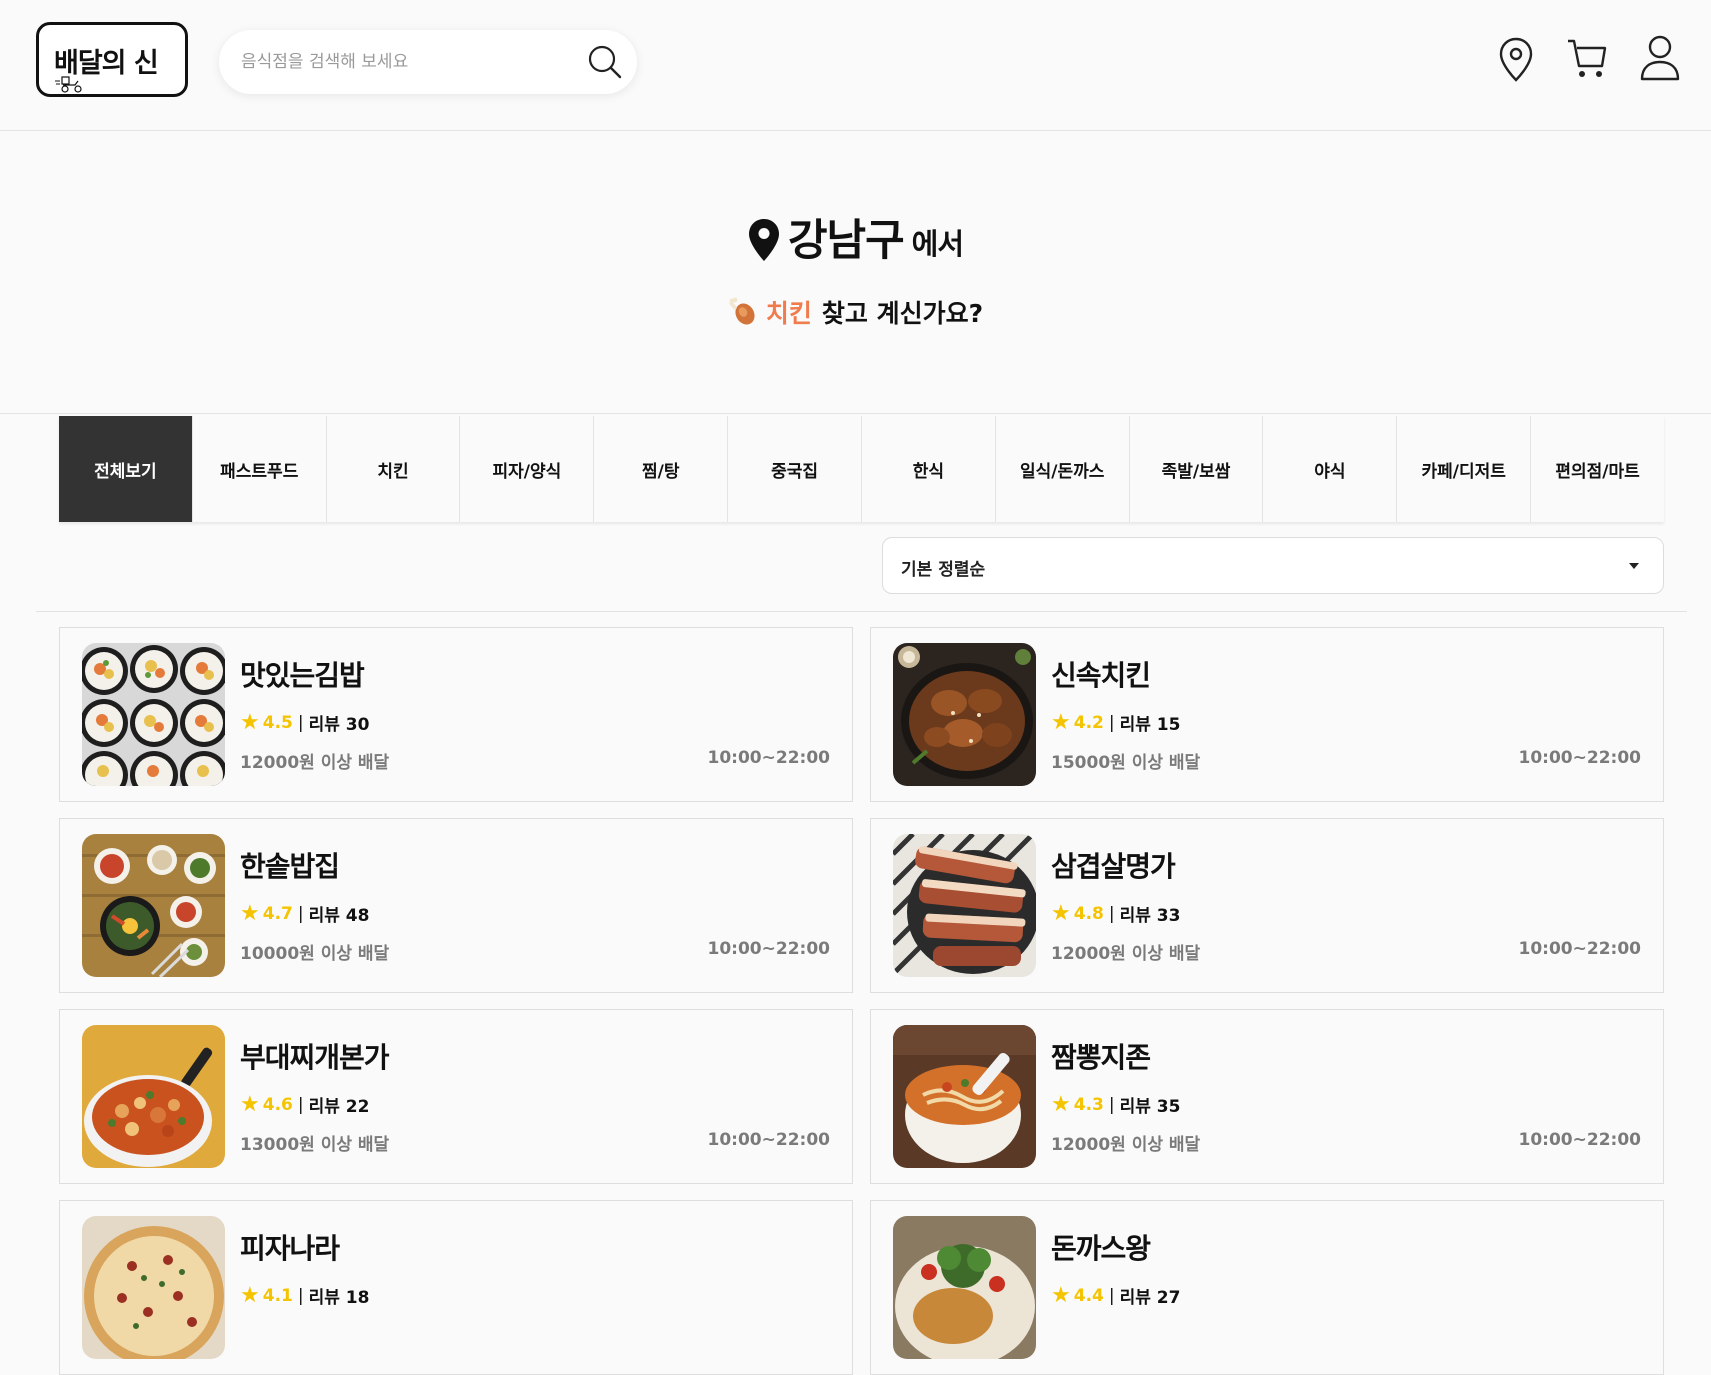 This screenshot has height=1375, width=1711. Describe the element at coordinates (1587, 58) in the screenshot. I see `cart-icon` at that location.